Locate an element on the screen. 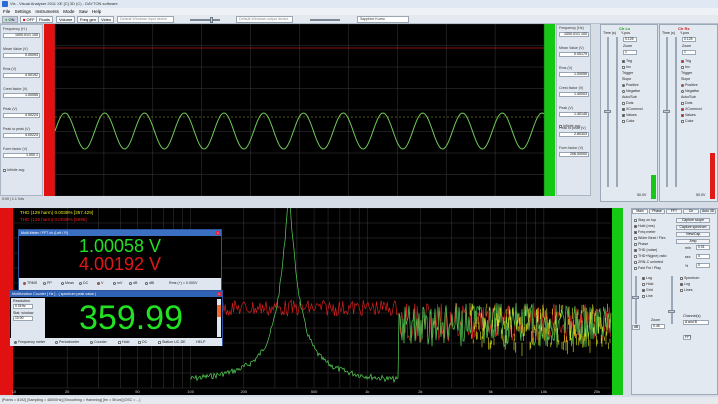  fft-slider is located at coordinates (672, 300).